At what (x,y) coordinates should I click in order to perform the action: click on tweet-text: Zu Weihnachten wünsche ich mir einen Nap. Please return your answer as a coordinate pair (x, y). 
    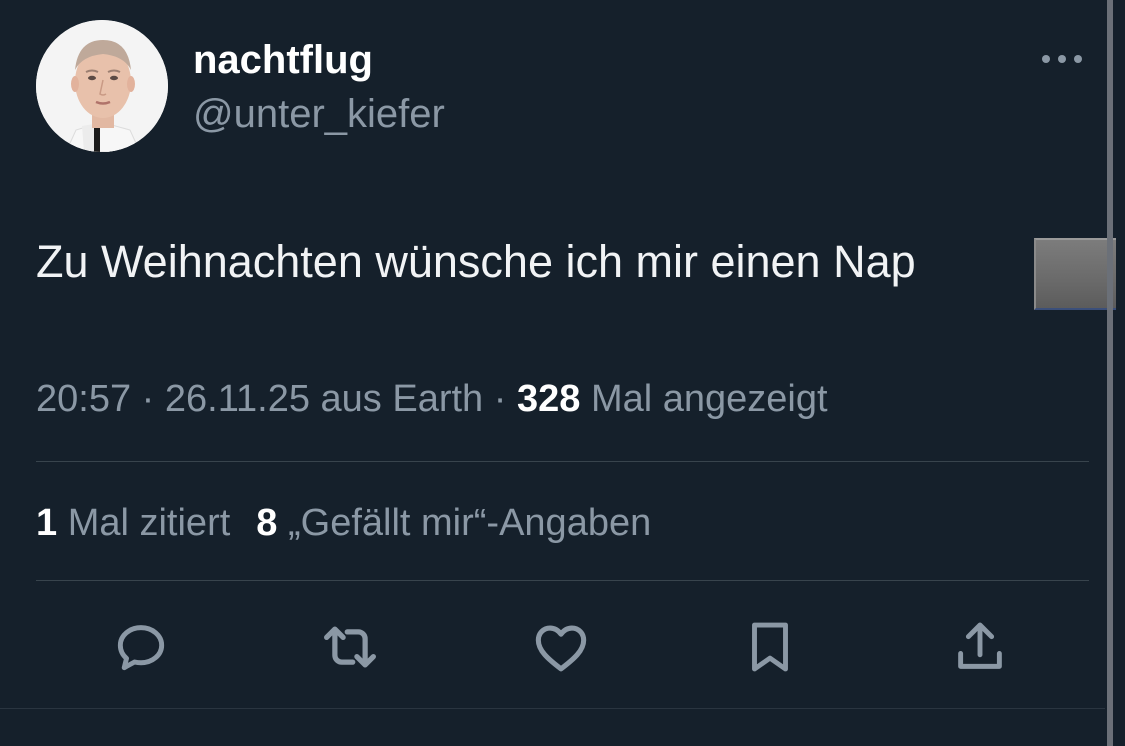
    Looking at the image, I should click on (476, 261).